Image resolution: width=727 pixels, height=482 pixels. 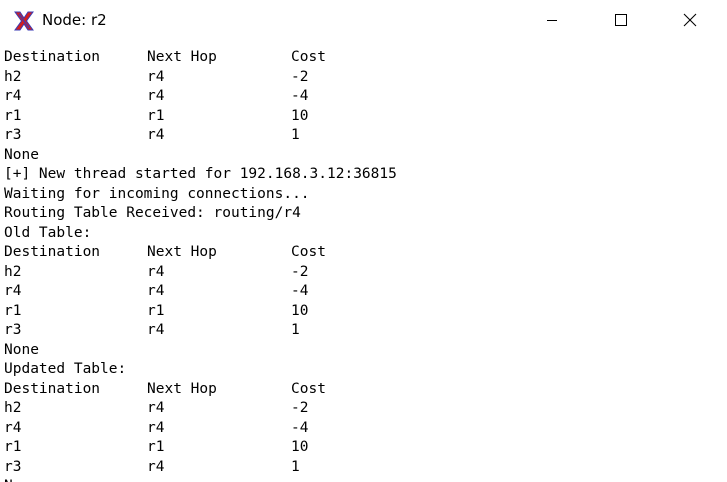 I want to click on minimize-button, so click(x=552, y=20).